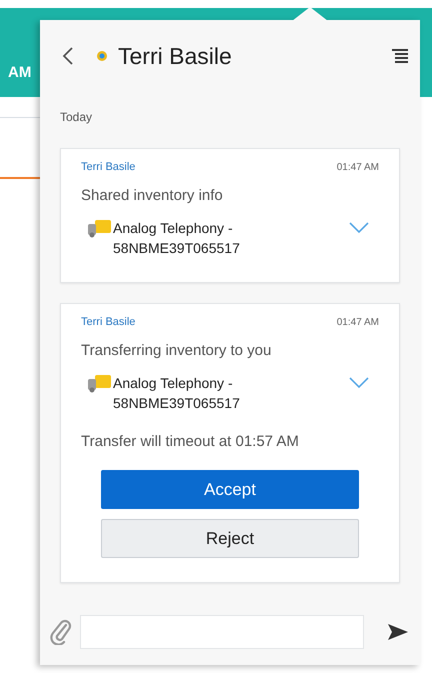 This screenshot has width=432, height=673. What do you see at coordinates (175, 56) in the screenshot?
I see `contact-name: Terri Basile` at bounding box center [175, 56].